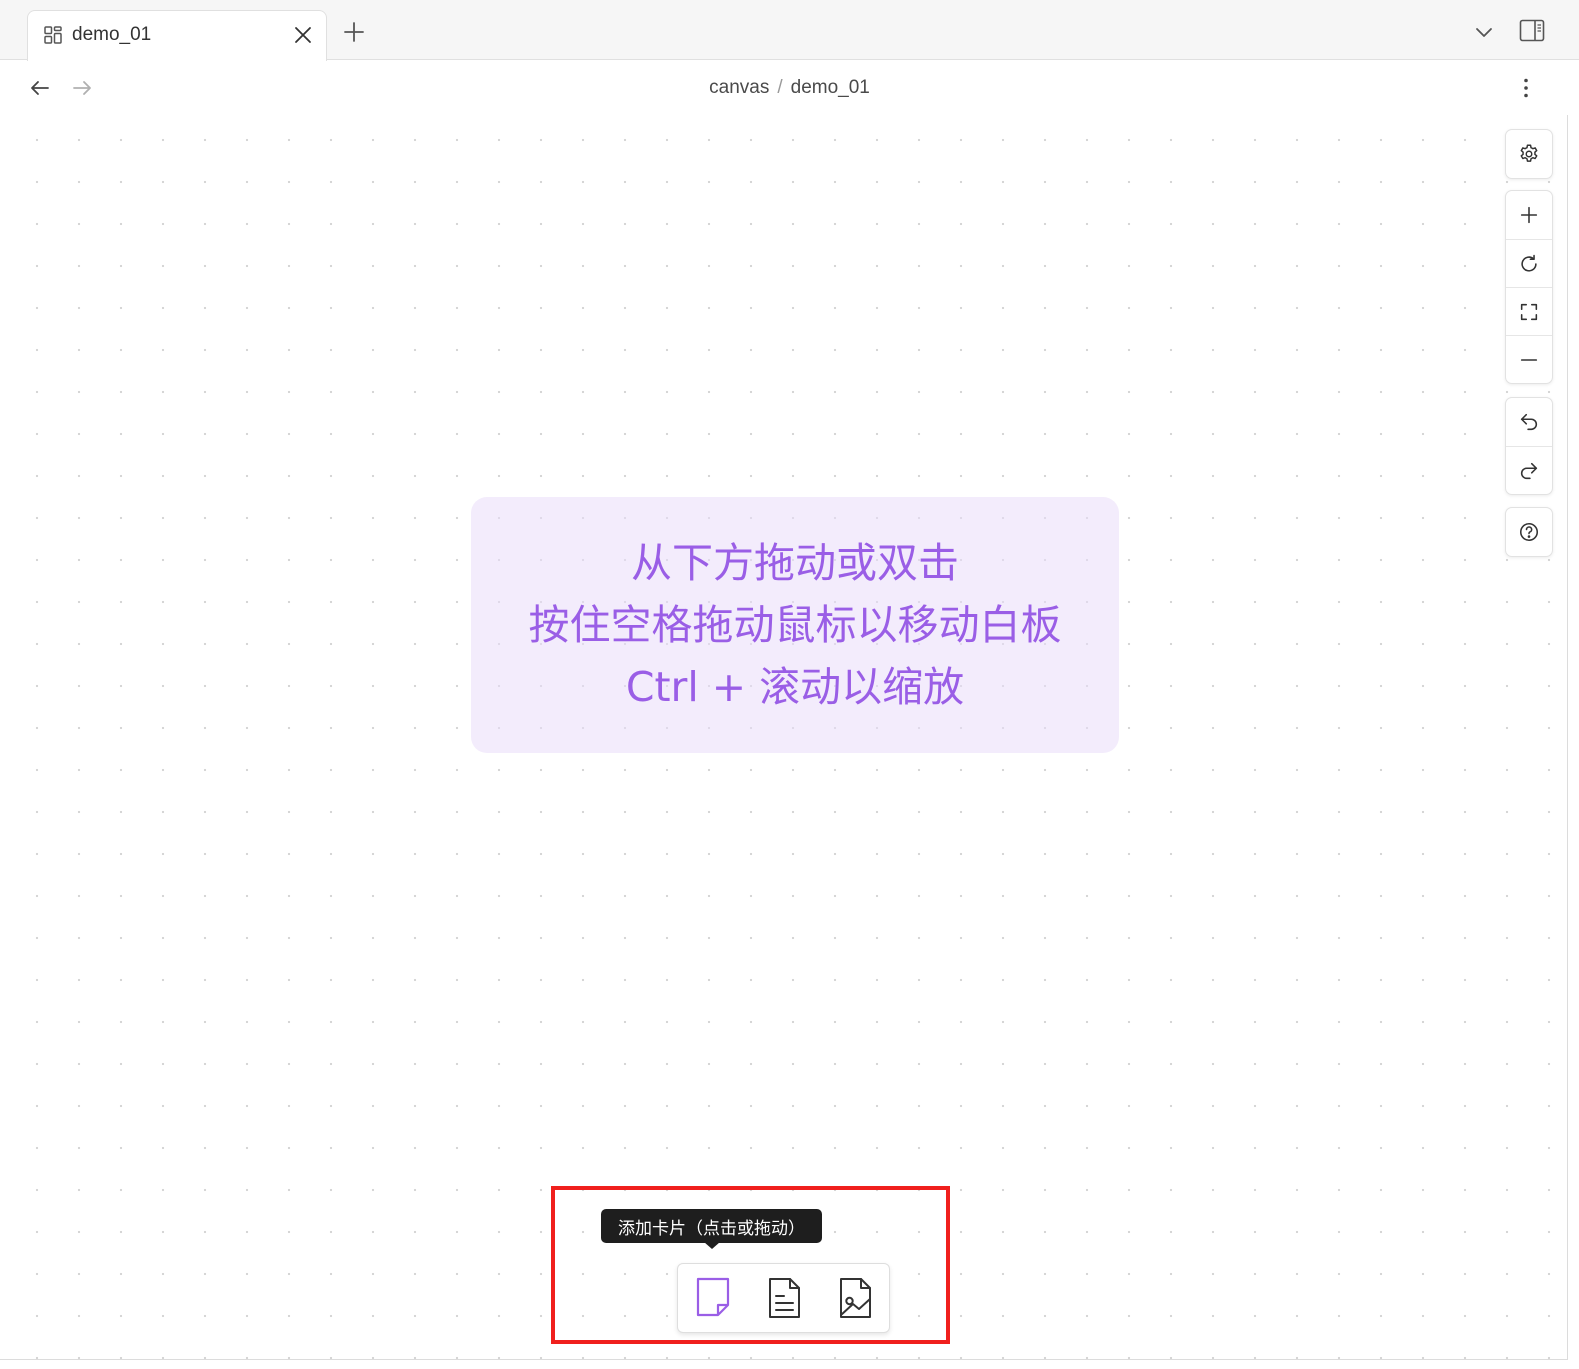 Image resolution: width=1579 pixels, height=1369 pixels. I want to click on zoom-reset-button, so click(1529, 263).